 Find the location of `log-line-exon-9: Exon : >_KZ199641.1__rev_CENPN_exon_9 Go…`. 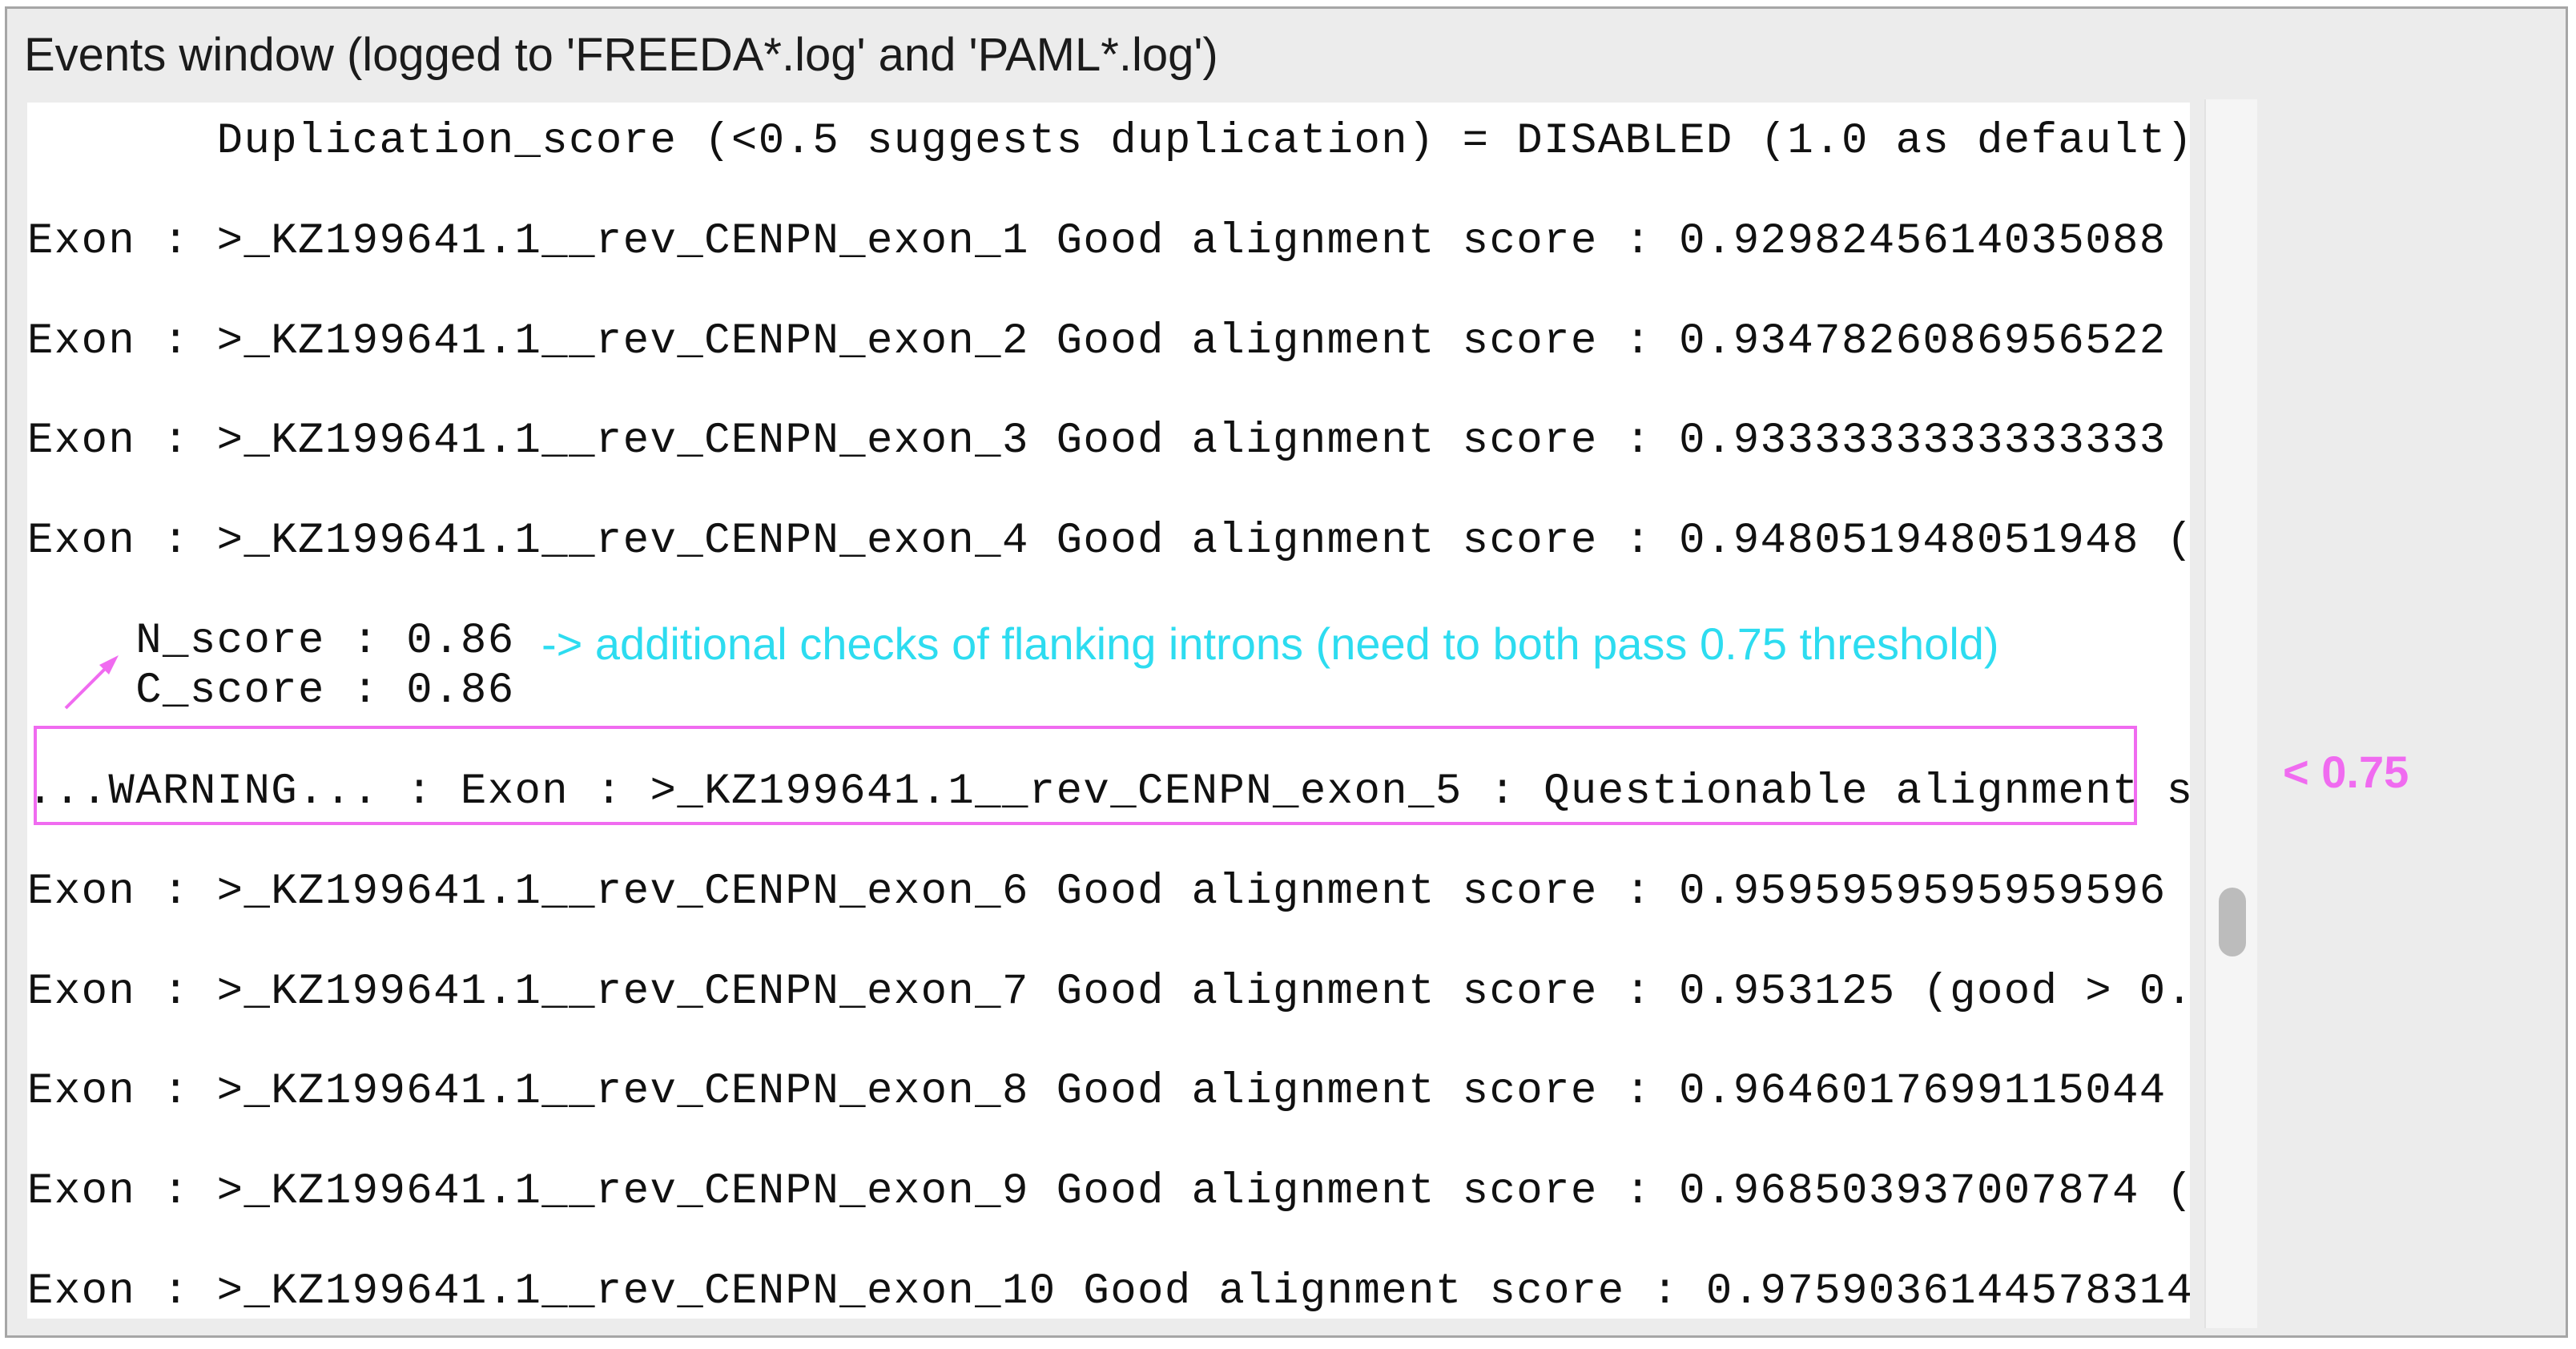

log-line-exon-9: Exon : >_KZ199641.1__rev_CENPN_exon_9 Go… is located at coordinates (1108, 1191).